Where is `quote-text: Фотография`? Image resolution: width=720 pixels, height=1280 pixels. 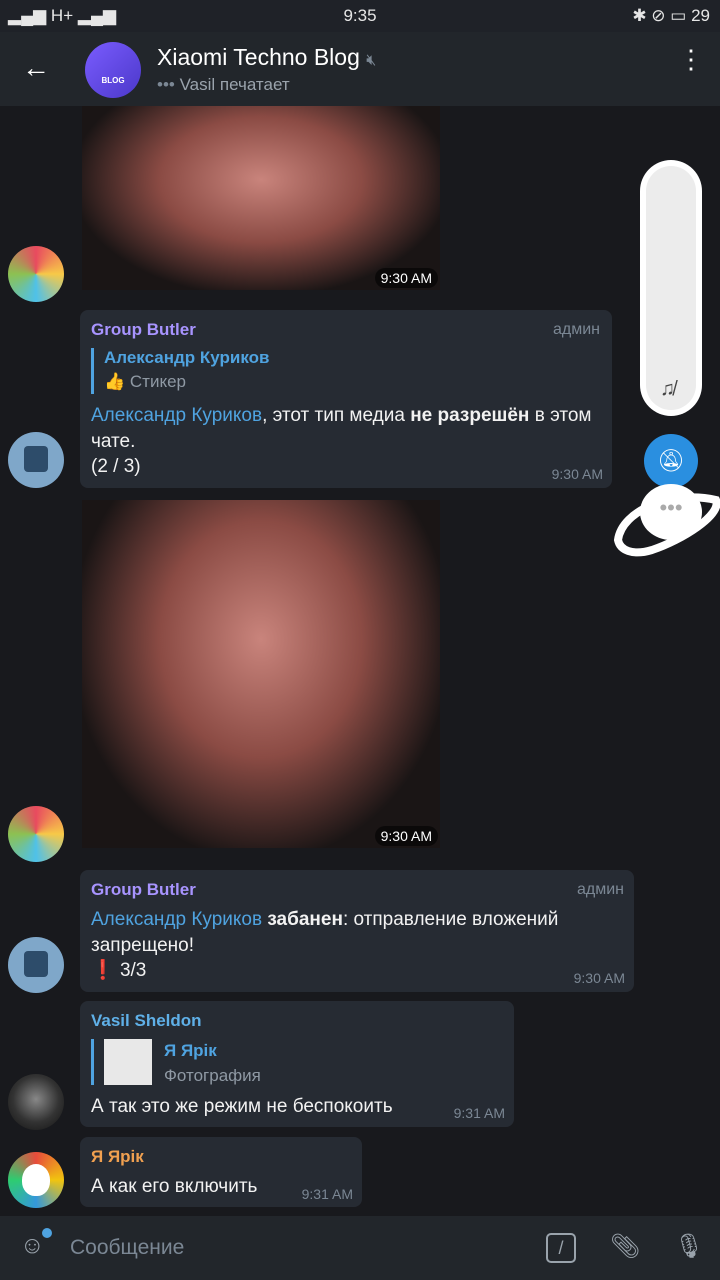 quote-text: Фотография is located at coordinates (212, 1075).